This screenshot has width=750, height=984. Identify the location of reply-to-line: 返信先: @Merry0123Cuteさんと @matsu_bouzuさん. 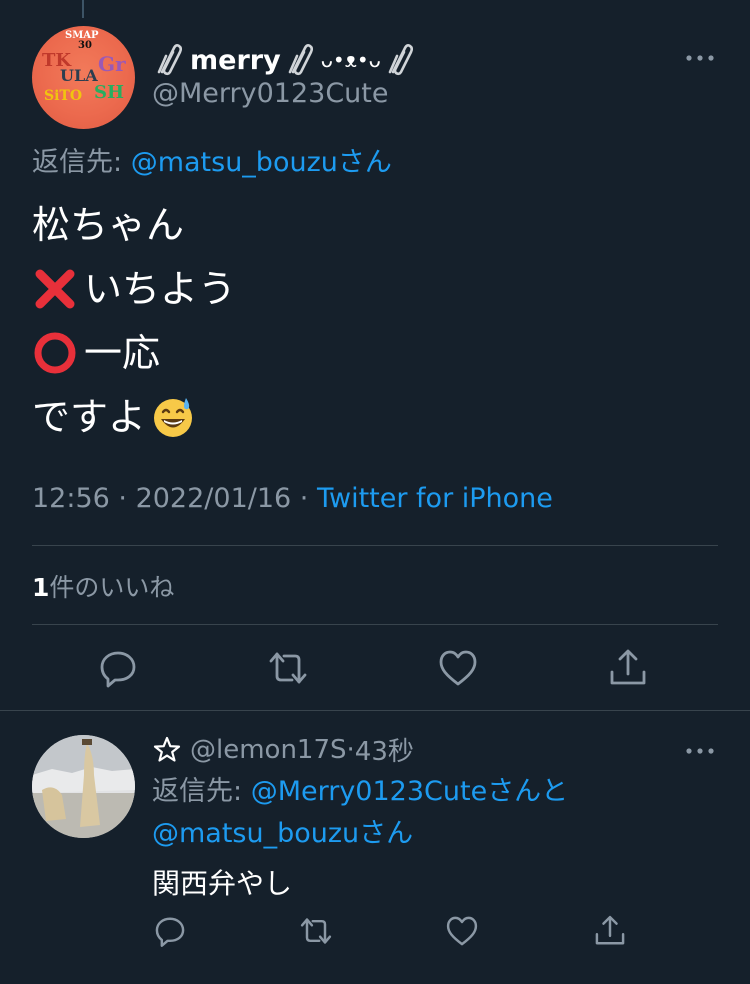
(360, 813).